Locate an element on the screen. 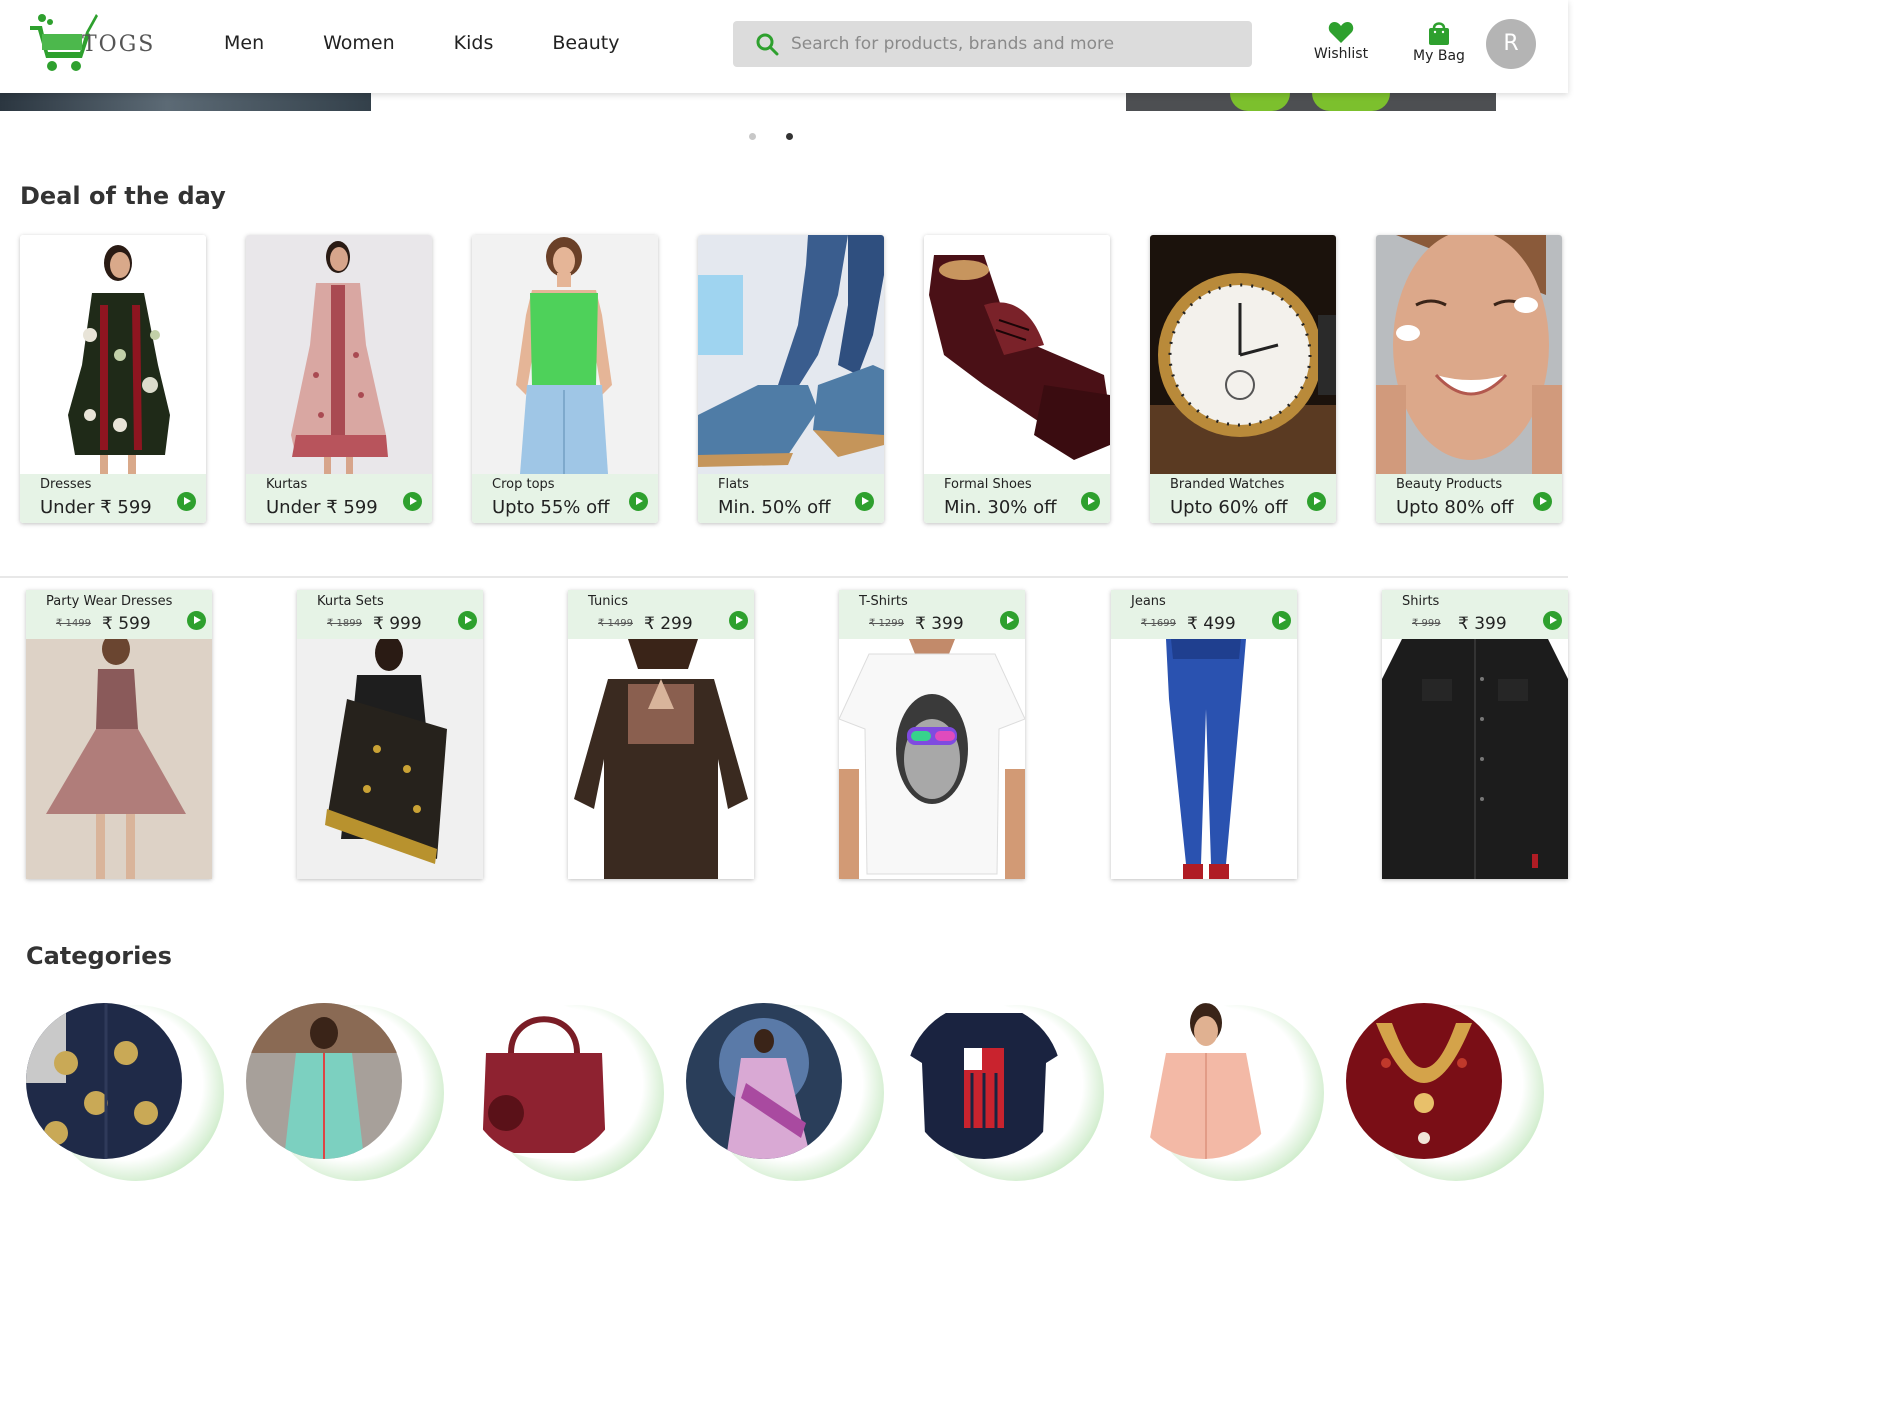 This screenshot has width=1904, height=1416. deal-card-formal-shoes: Formal Shoes Min. 30% off is located at coordinates (1017, 379).